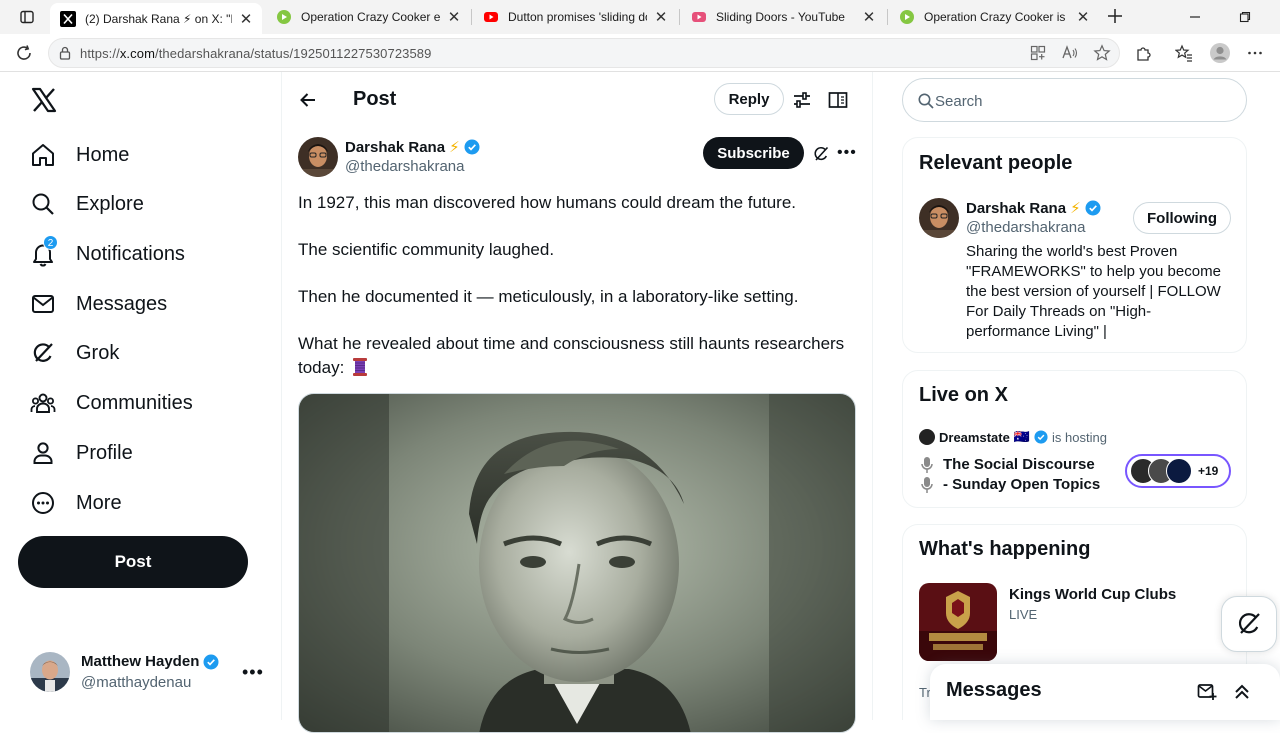 The height and width of the screenshot is (733, 1280). I want to click on nav-home-label: Home, so click(103, 154).